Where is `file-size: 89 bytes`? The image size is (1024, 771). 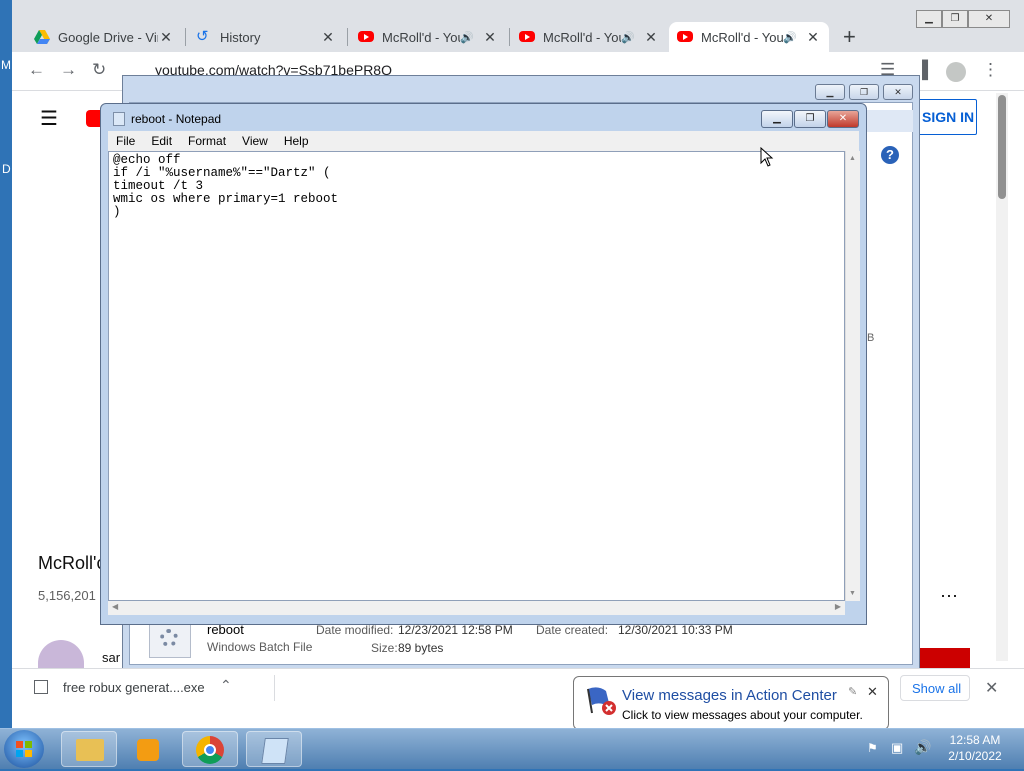 file-size: 89 bytes is located at coordinates (421, 648).